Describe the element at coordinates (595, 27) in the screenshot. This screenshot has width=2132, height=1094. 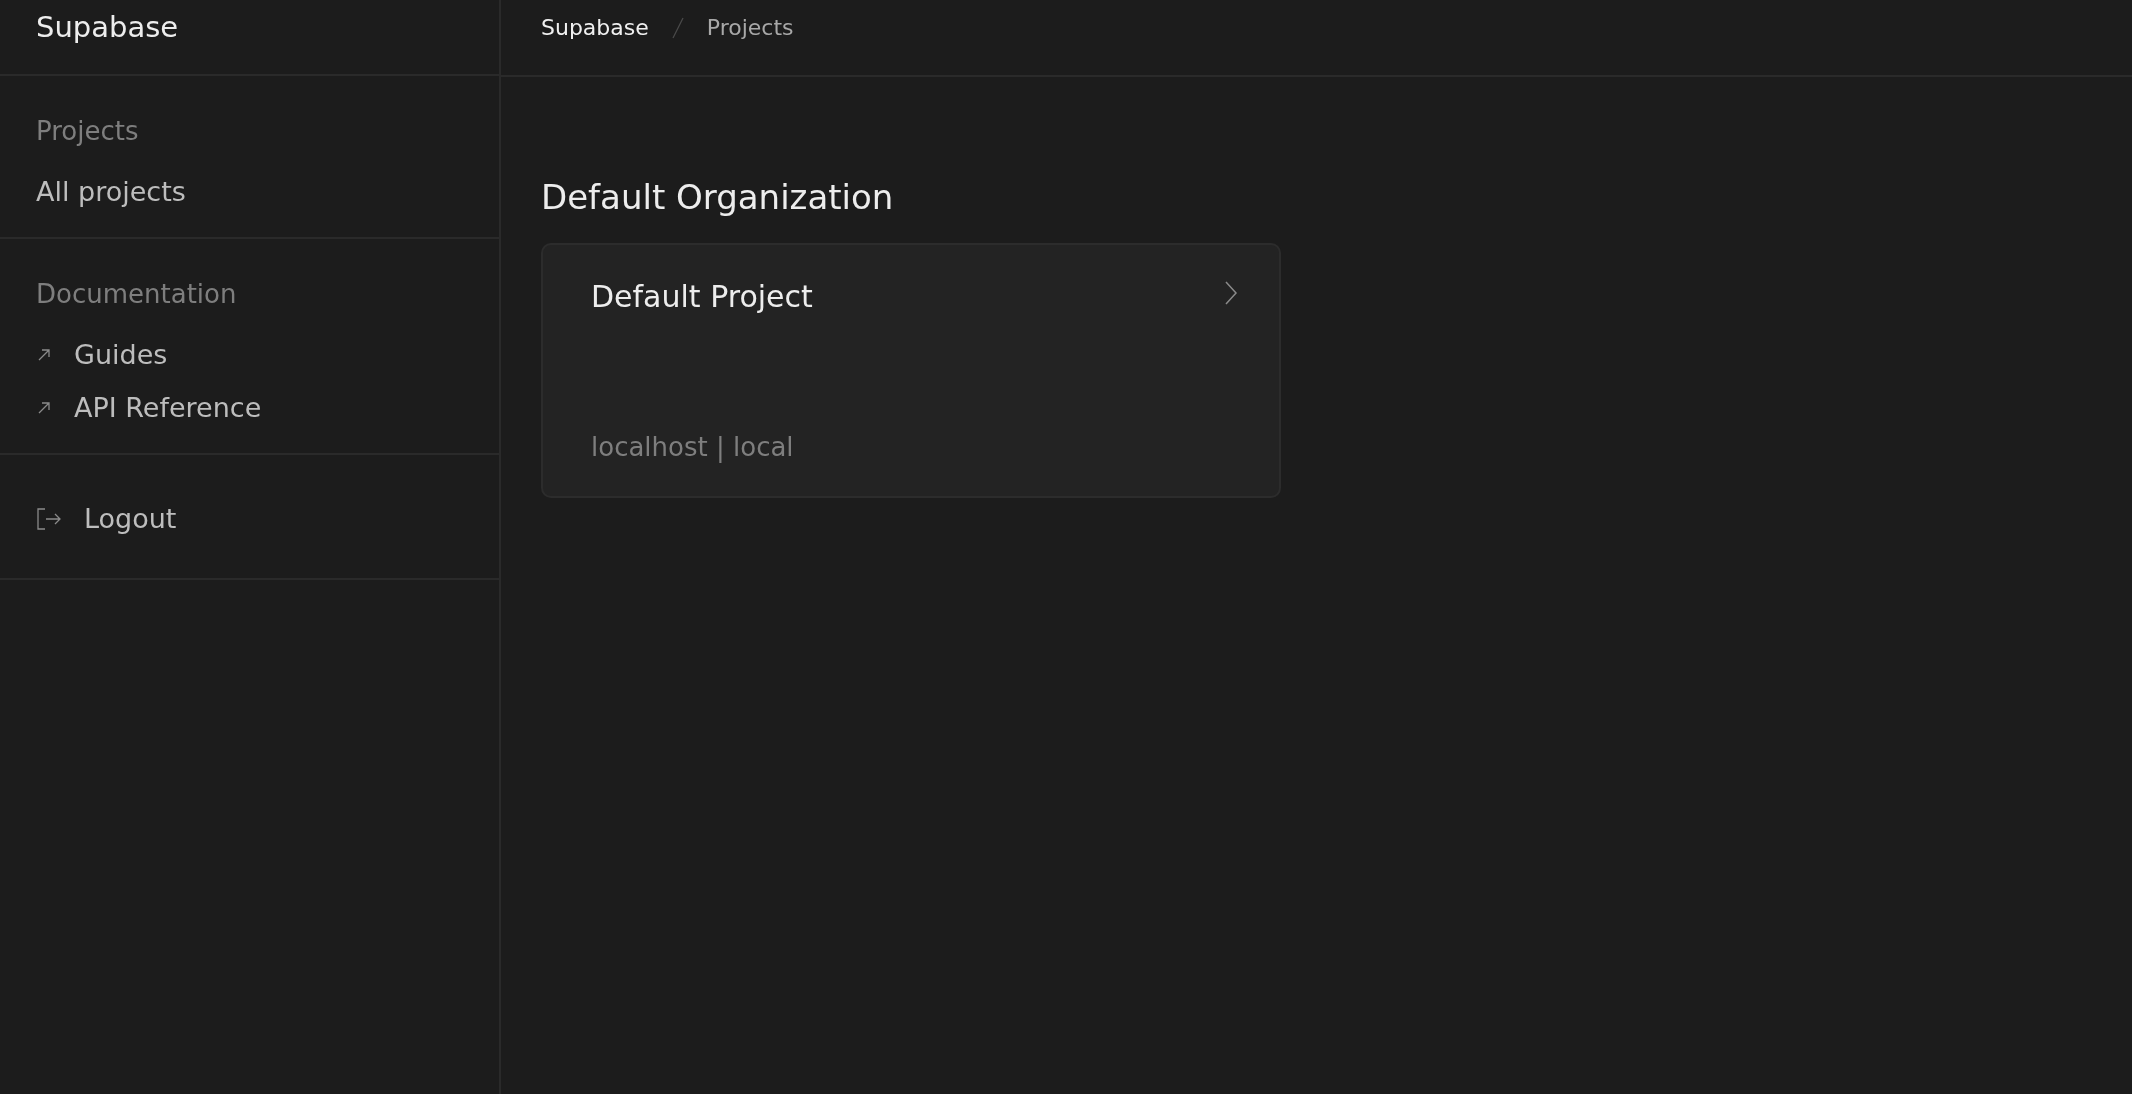
I see `breadcrumb-link: Supabase` at that location.